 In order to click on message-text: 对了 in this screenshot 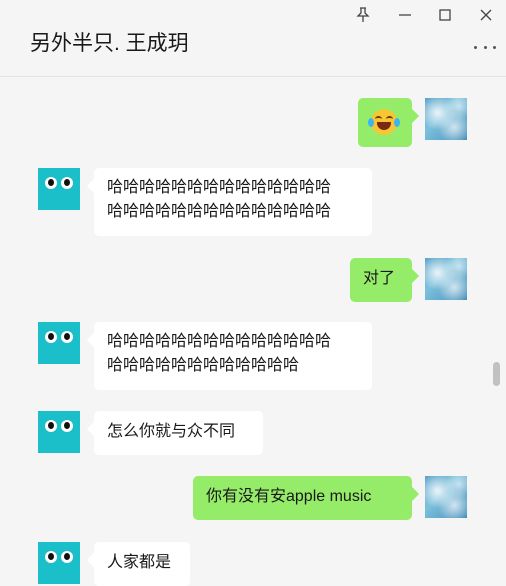, I will do `click(379, 278)`.